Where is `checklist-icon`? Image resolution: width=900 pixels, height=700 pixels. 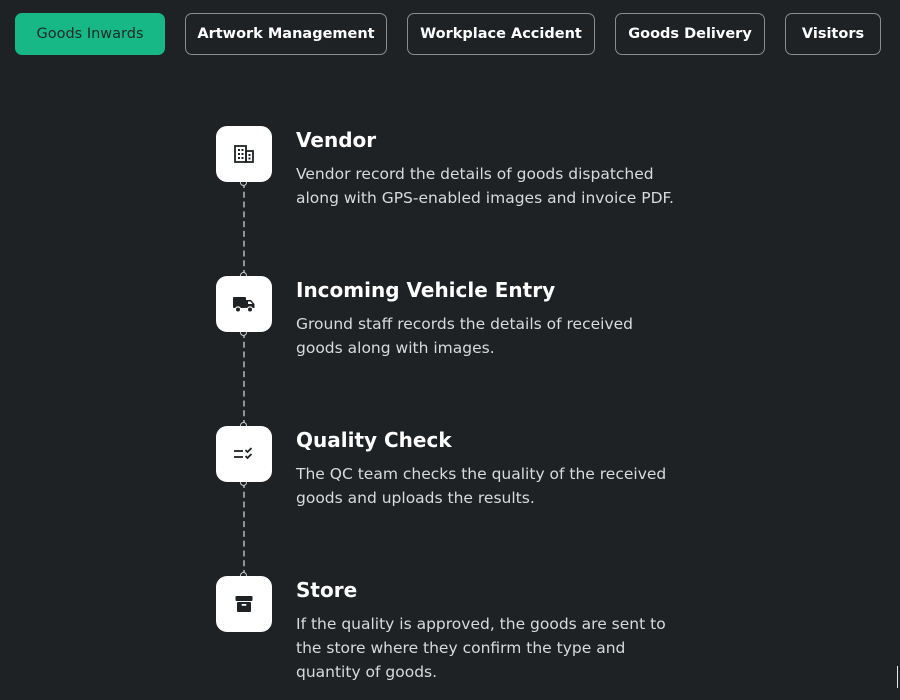
checklist-icon is located at coordinates (243, 453).